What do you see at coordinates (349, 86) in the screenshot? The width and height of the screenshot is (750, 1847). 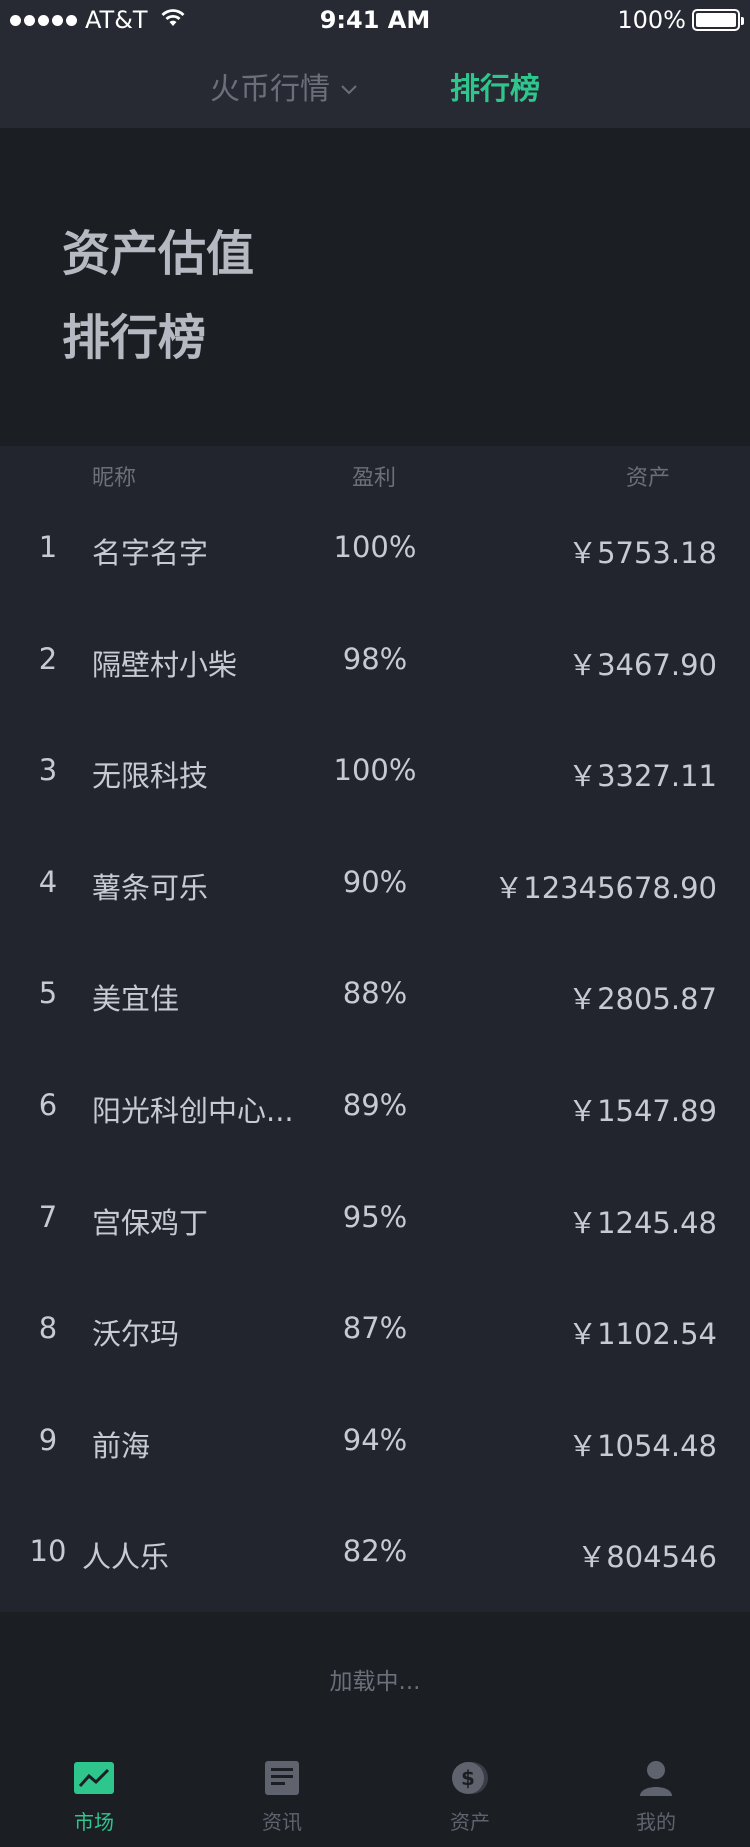 I see `chevron-down-icon` at bounding box center [349, 86].